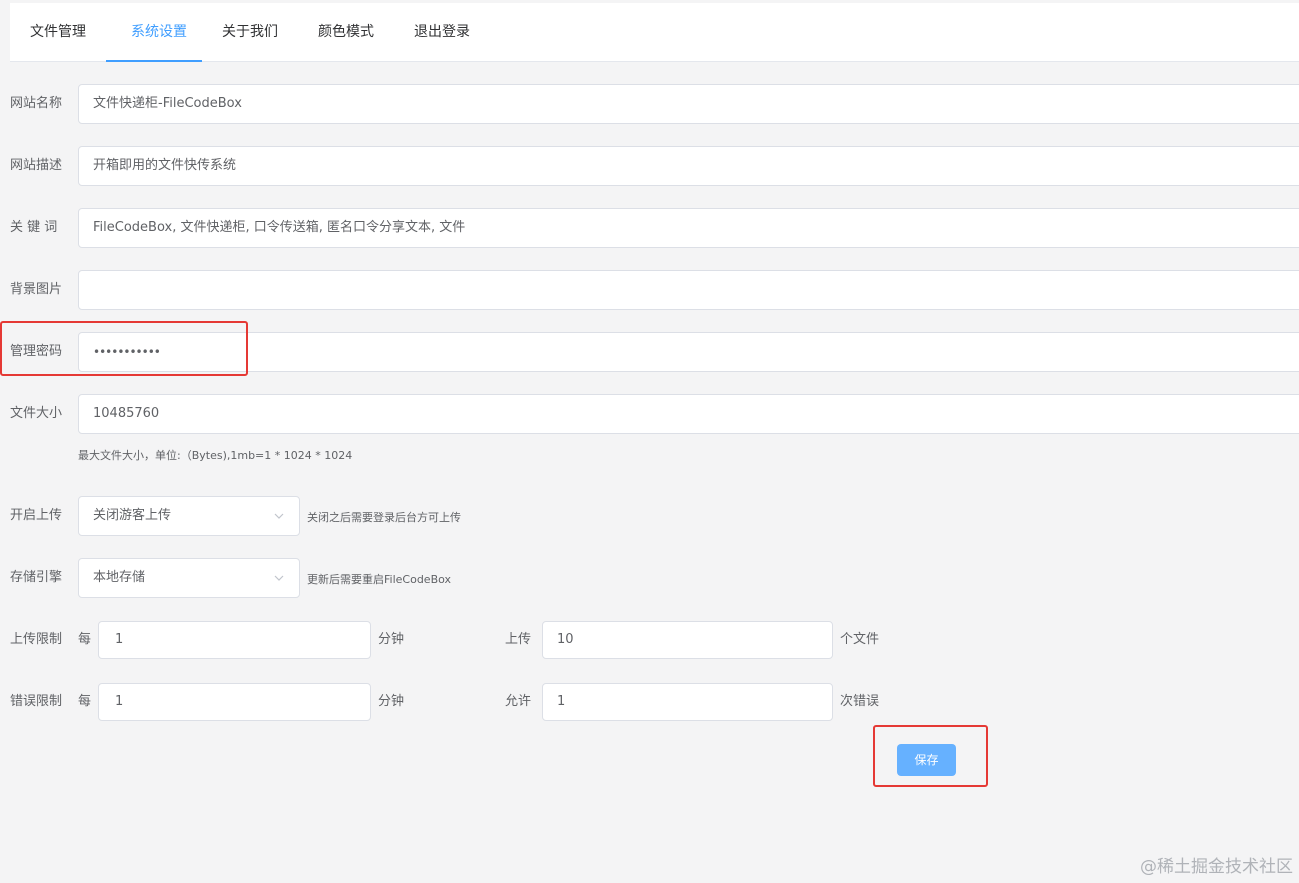  Describe the element at coordinates (132, 515) in the screenshot. I see `enable-upload-value: 关闭游客上传` at that location.